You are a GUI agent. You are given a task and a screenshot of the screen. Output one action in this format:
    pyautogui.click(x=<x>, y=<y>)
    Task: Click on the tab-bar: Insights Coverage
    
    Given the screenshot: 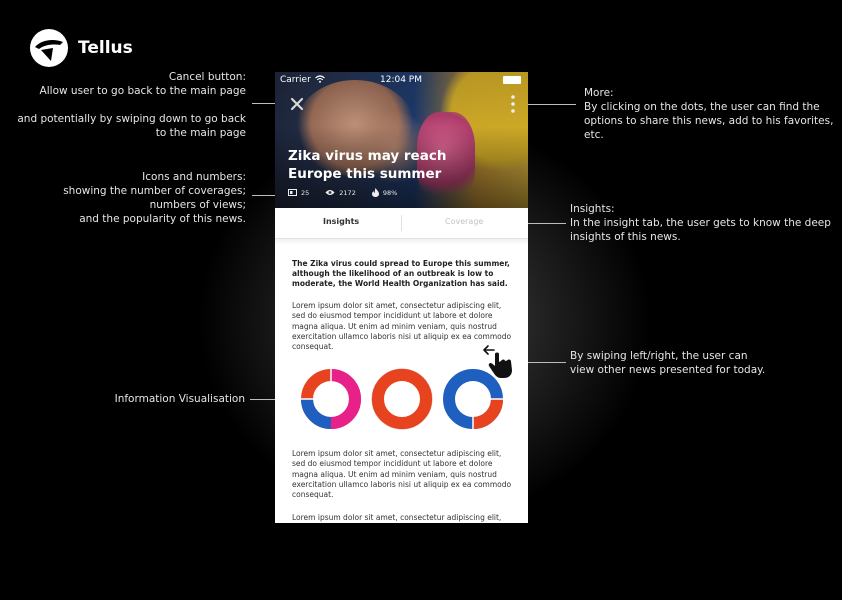 What is the action you would take?
    pyautogui.click(x=401, y=223)
    